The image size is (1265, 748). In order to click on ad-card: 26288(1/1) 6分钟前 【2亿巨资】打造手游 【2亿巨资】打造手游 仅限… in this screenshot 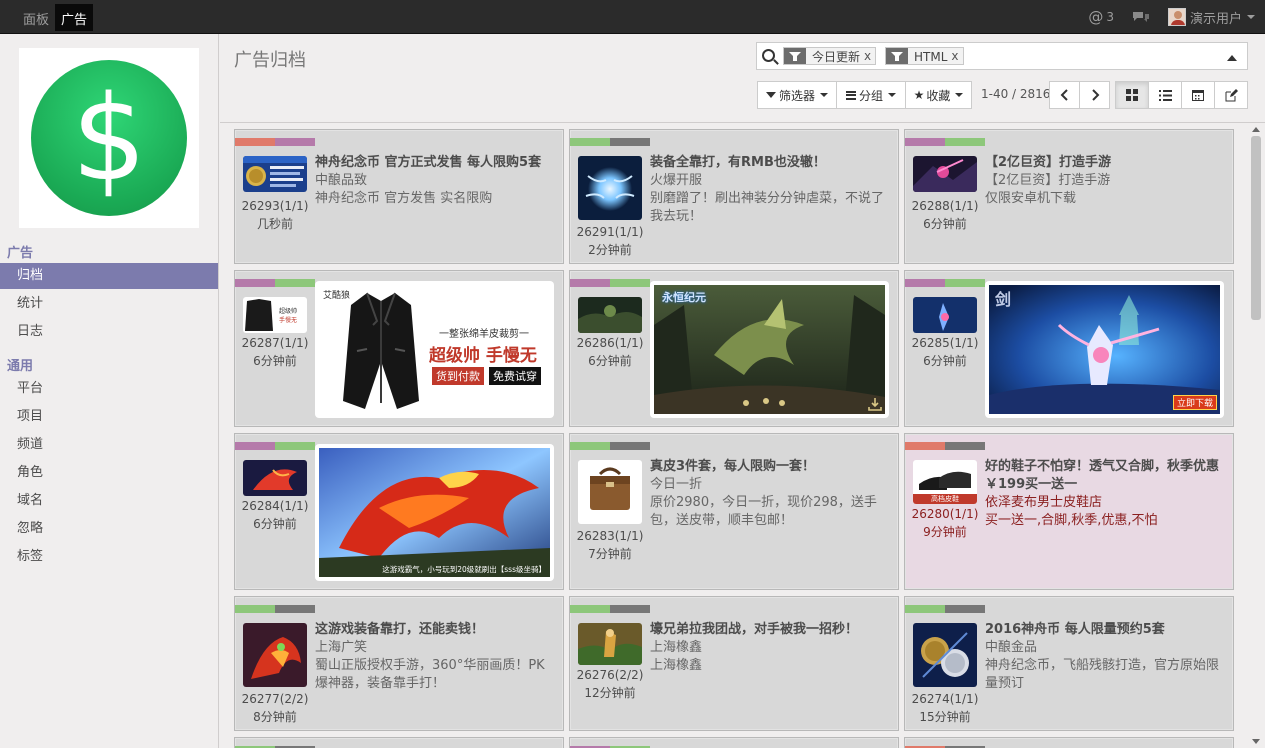, I will do `click(1069, 196)`.